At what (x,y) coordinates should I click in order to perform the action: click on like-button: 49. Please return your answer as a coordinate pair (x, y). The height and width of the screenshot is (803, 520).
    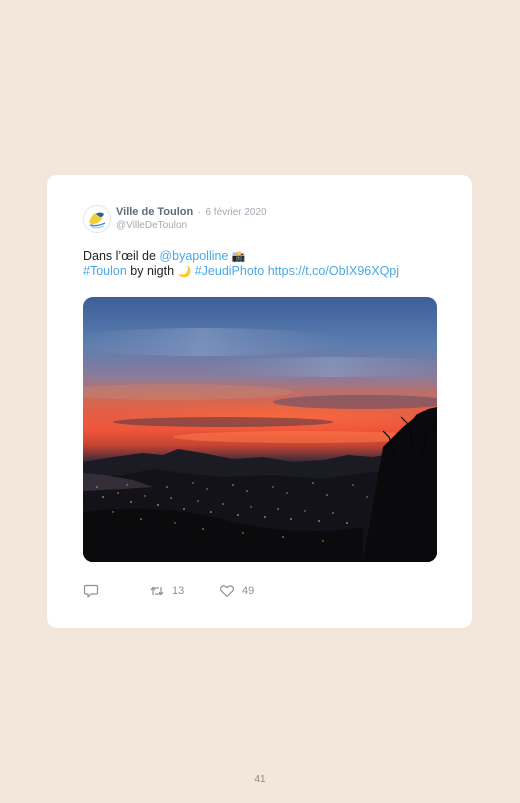
    Looking at the image, I should click on (236, 591).